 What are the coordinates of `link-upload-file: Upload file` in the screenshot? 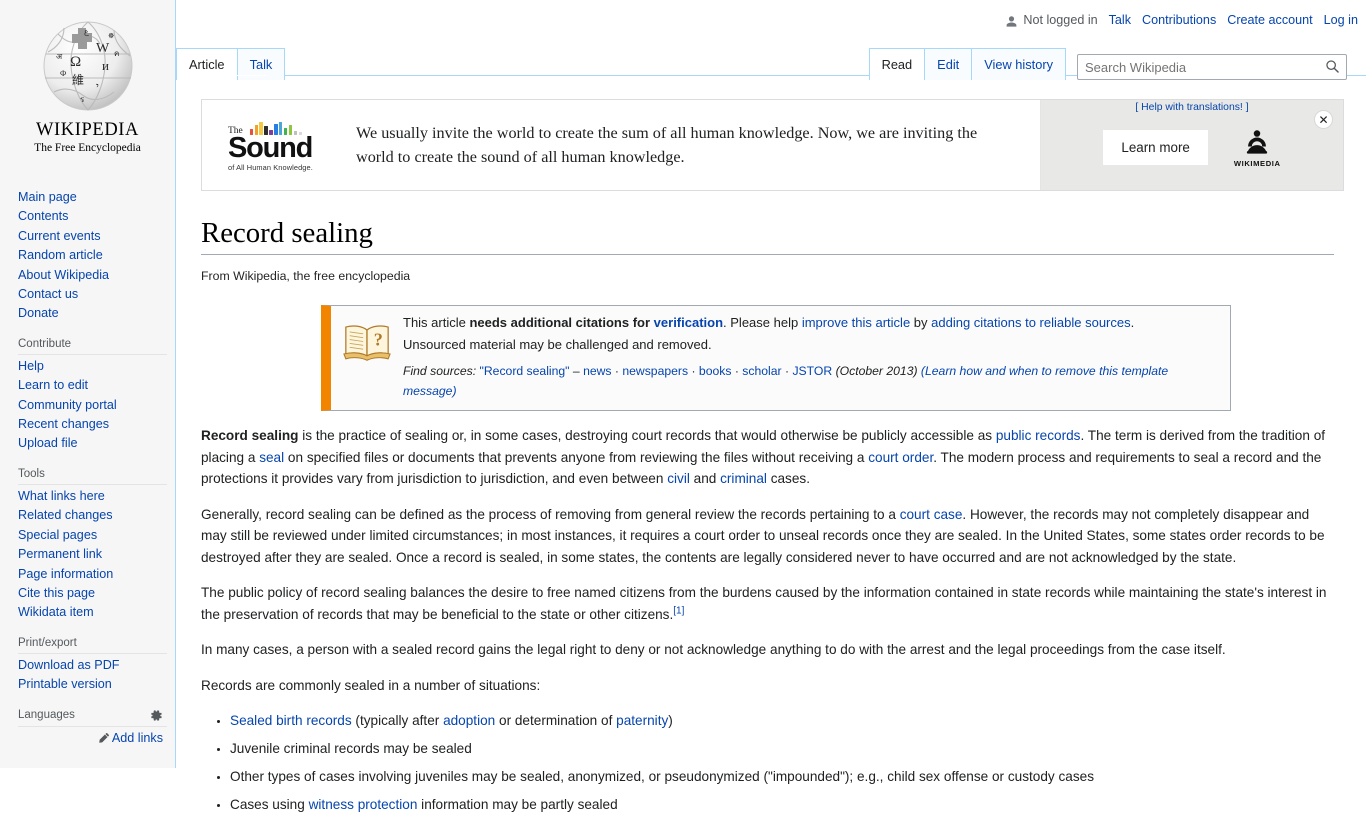 It's located at (48, 443).